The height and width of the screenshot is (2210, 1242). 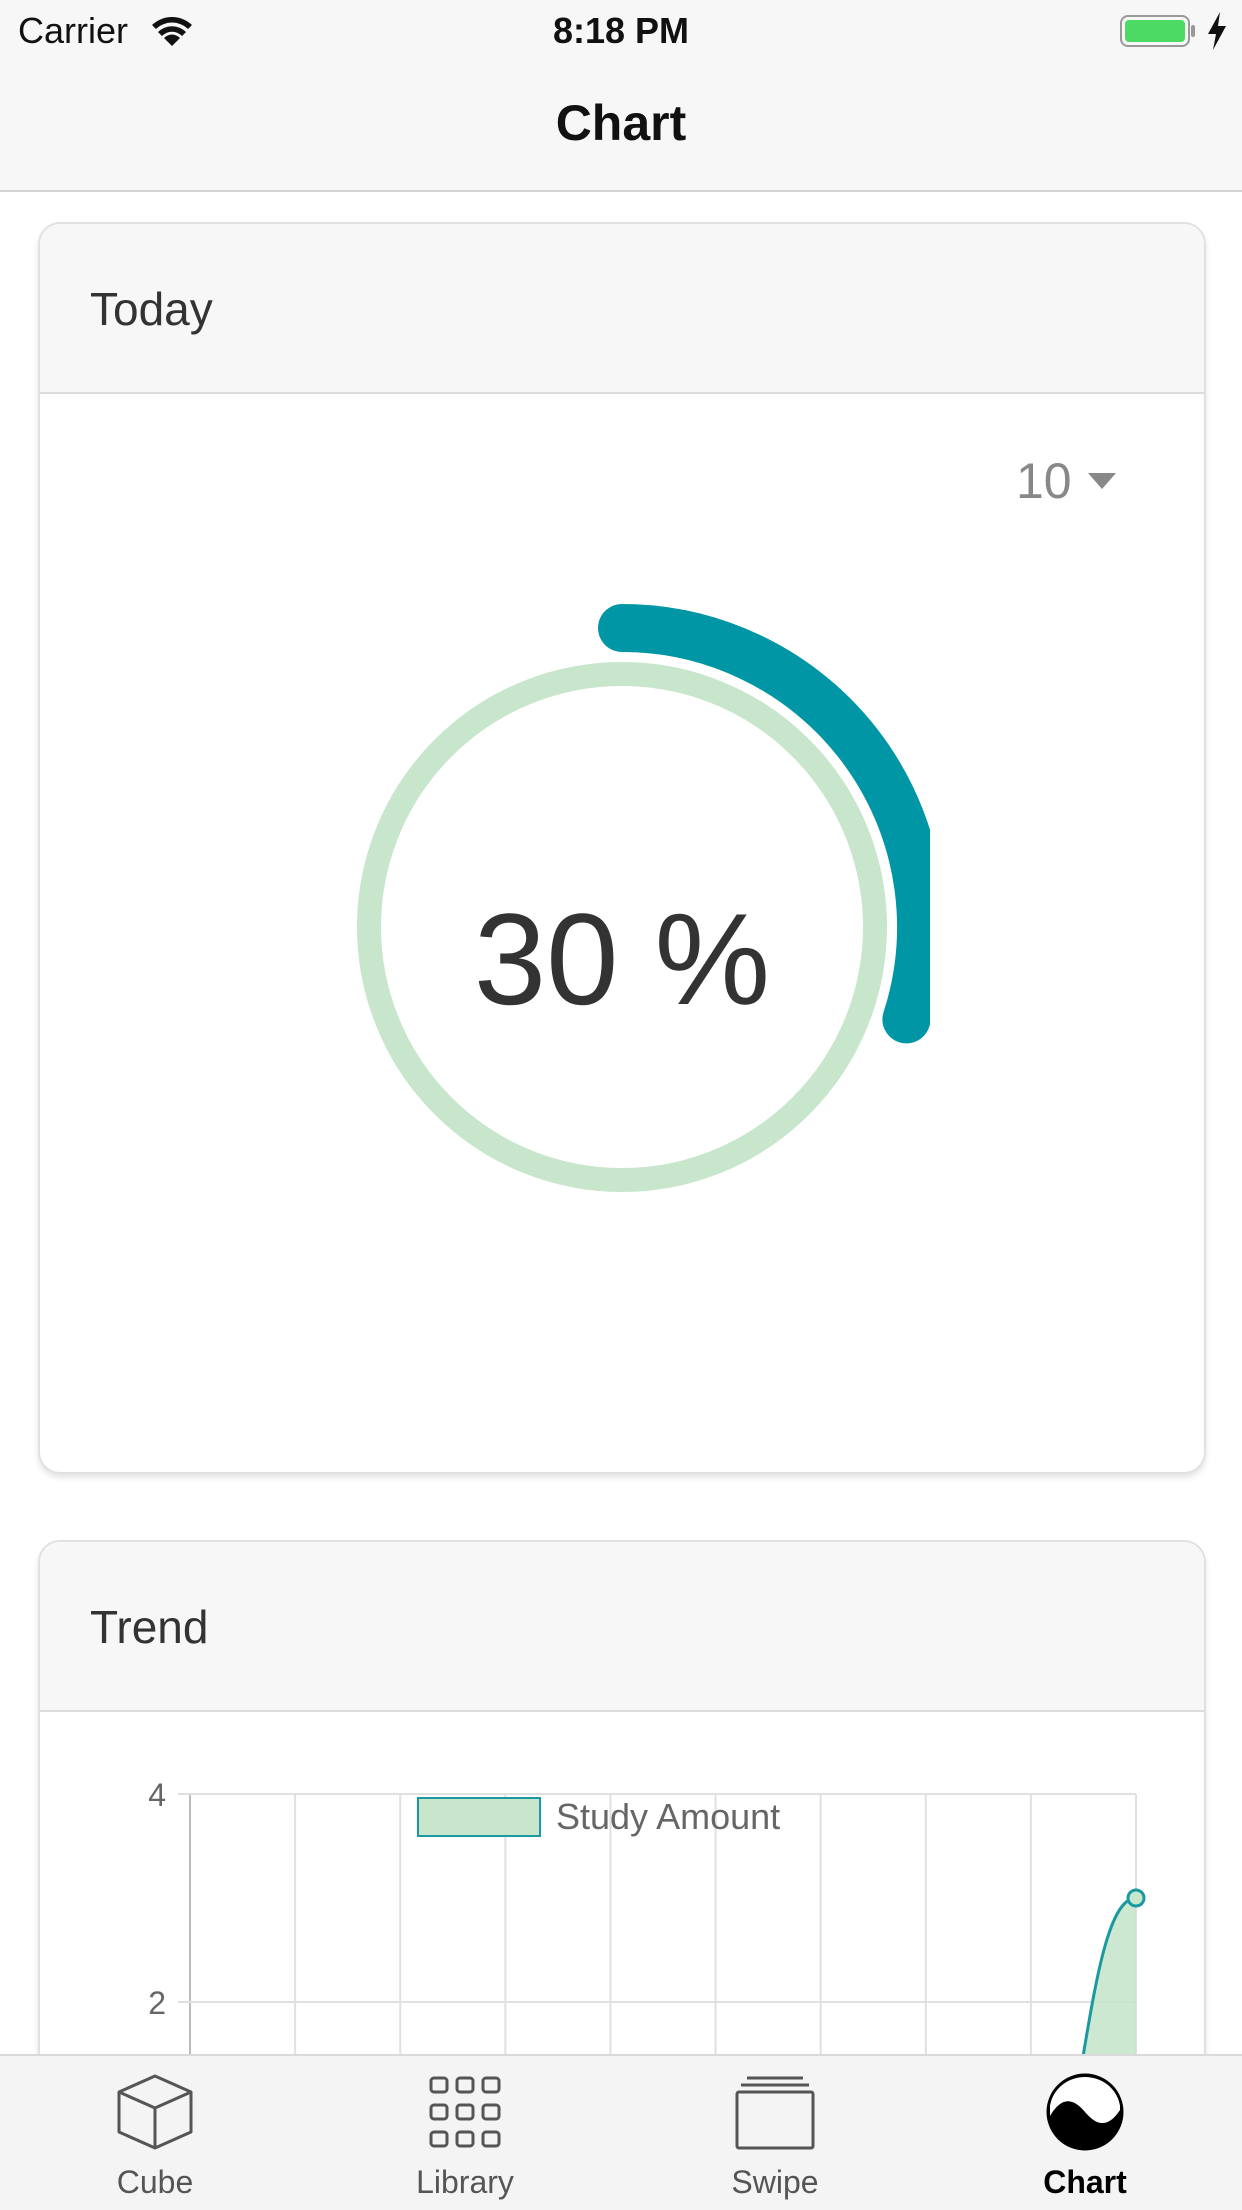 What do you see at coordinates (1086, 481) in the screenshot?
I see `goal-select: 10` at bounding box center [1086, 481].